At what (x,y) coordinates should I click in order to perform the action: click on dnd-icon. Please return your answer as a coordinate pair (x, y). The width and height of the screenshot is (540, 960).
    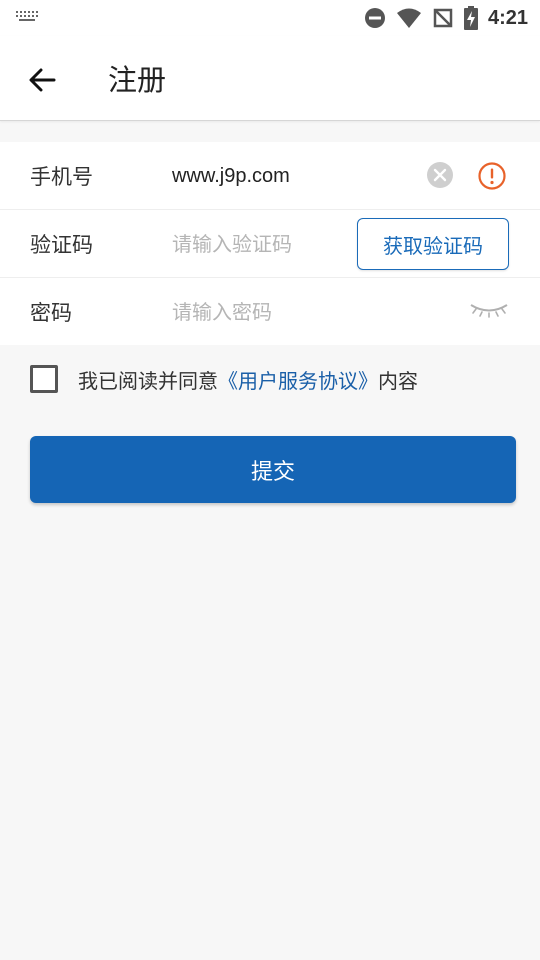
    Looking at the image, I should click on (375, 18).